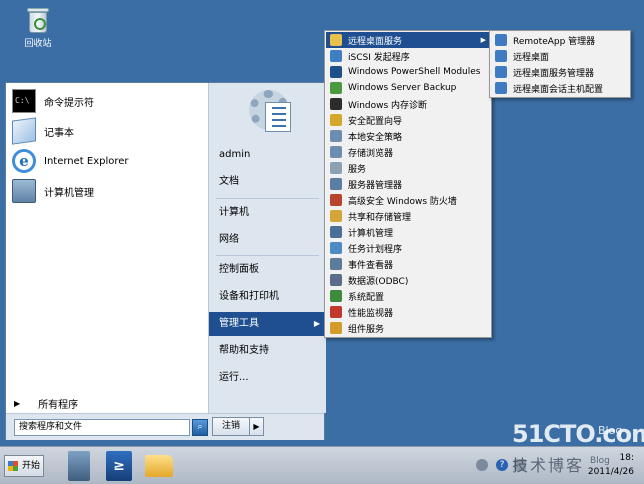 Image resolution: width=644 pixels, height=484 pixels. I want to click on watermark-blog: Blog, so click(610, 430).